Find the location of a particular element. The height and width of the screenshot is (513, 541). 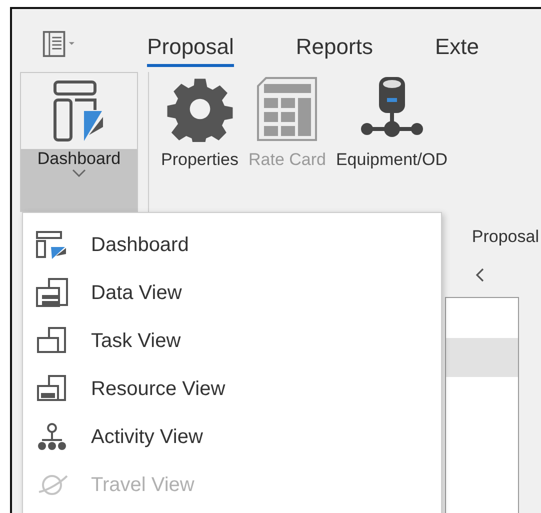

menu-item: Resource View is located at coordinates (232, 389).